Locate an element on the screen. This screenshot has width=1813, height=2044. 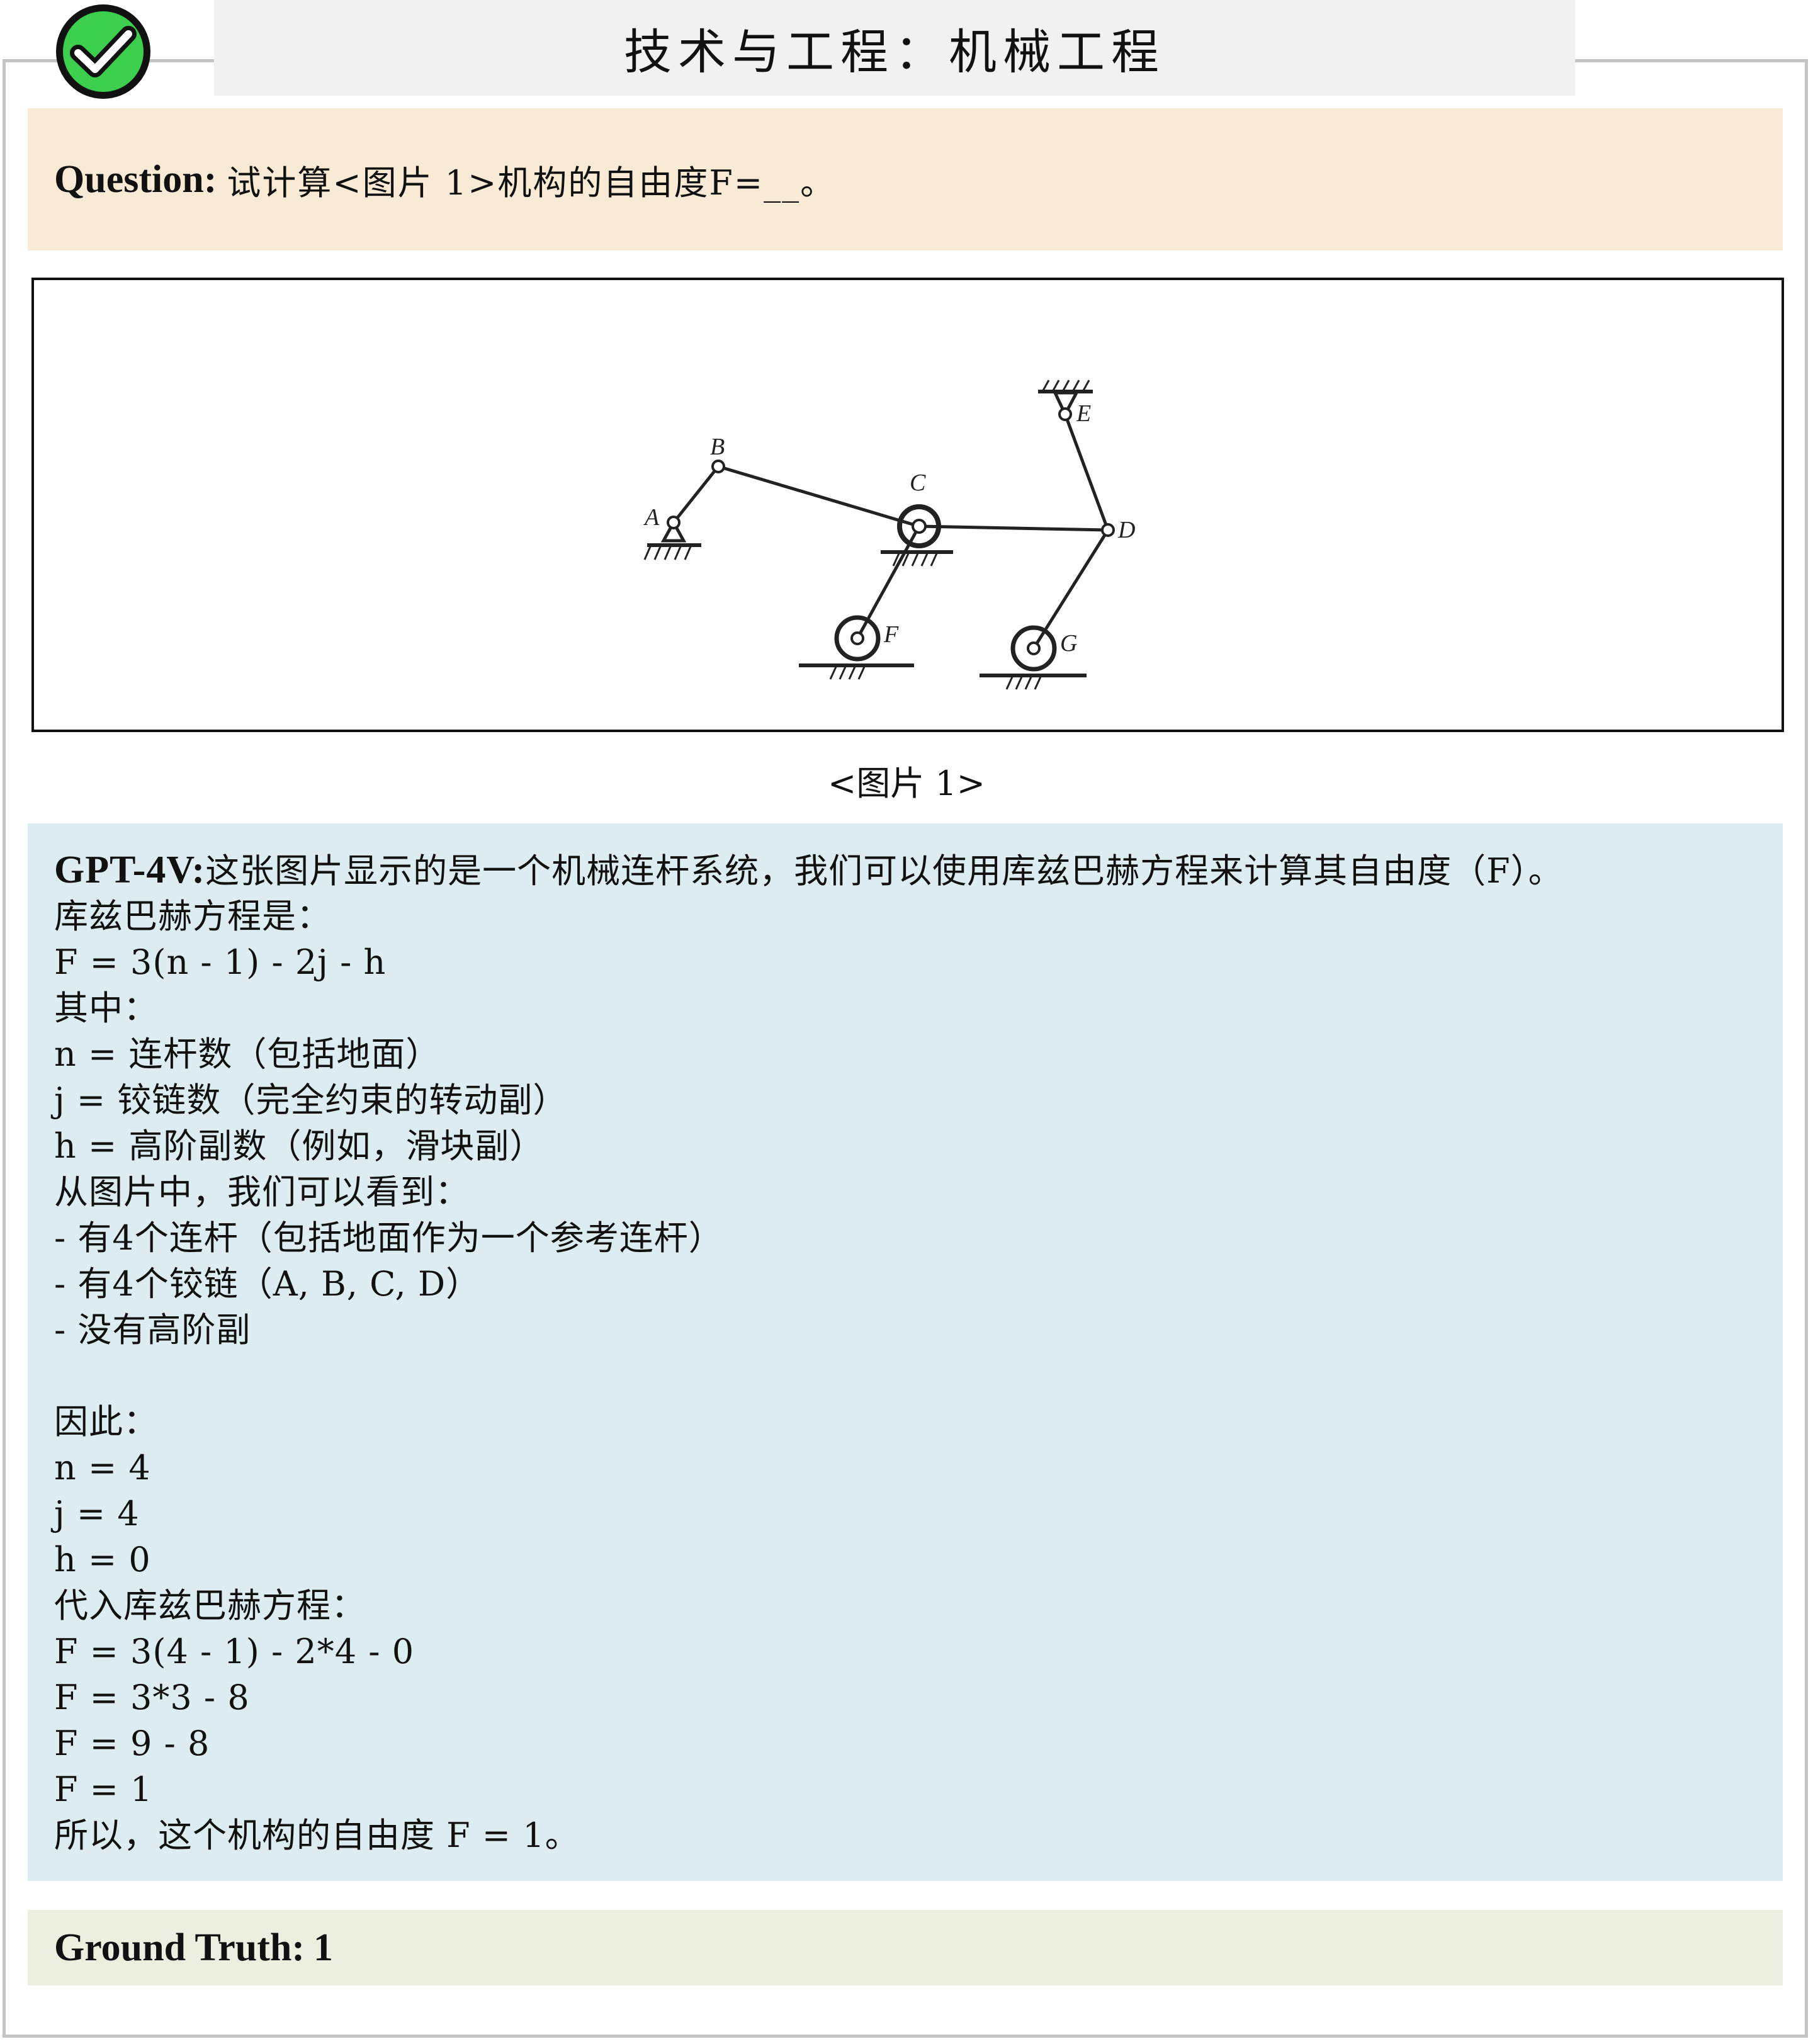
answer-line: 代入库兹巴赫方程： is located at coordinates (210, 1605).